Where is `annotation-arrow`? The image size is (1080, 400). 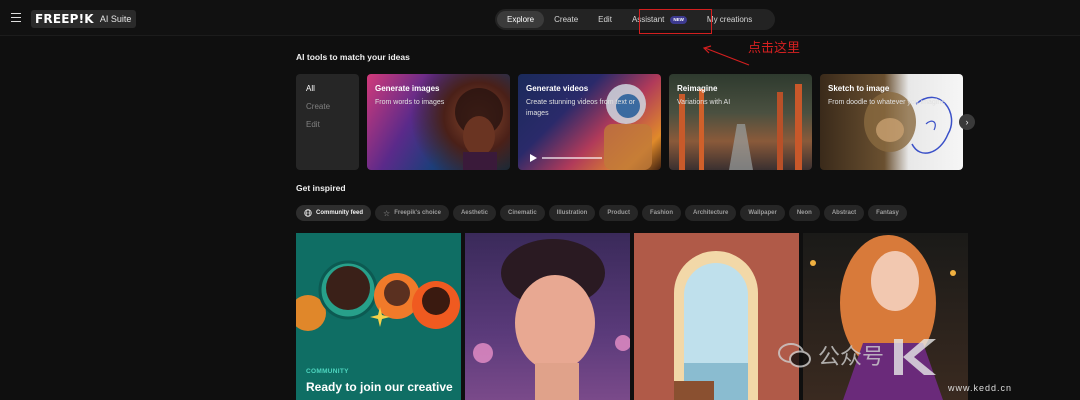 annotation-arrow is located at coordinates (726, 55).